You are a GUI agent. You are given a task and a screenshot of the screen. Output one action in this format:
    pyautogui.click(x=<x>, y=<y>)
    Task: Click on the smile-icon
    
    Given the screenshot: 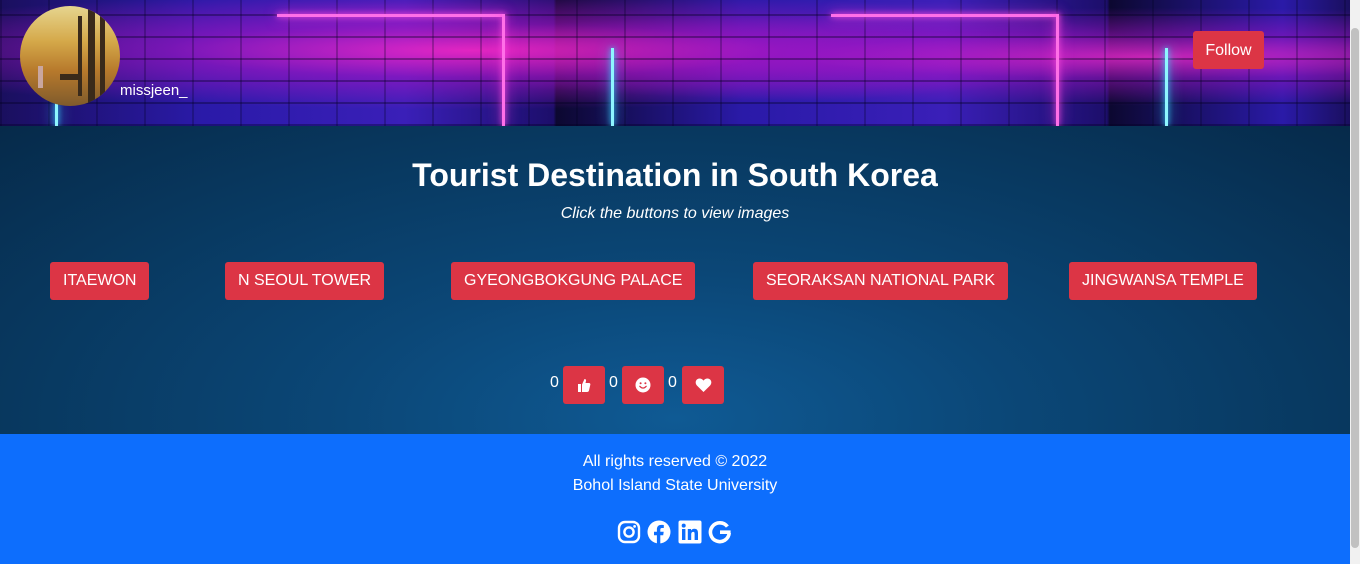 What is the action you would take?
    pyautogui.click(x=643, y=385)
    